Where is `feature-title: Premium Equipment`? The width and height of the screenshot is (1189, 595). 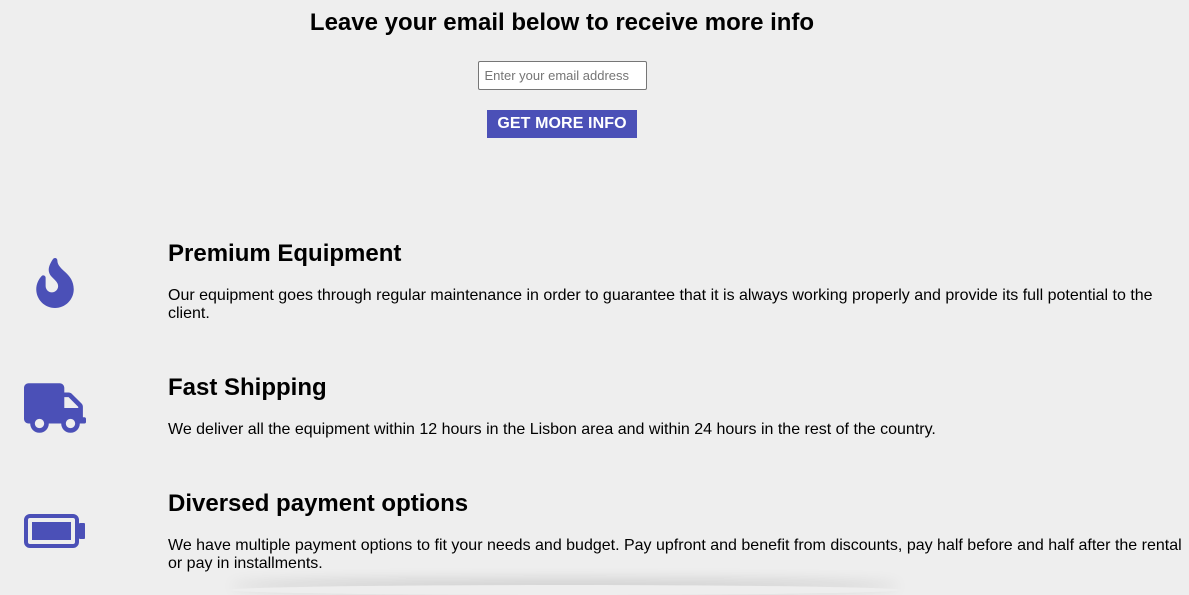 feature-title: Premium Equipment is located at coordinates (285, 253).